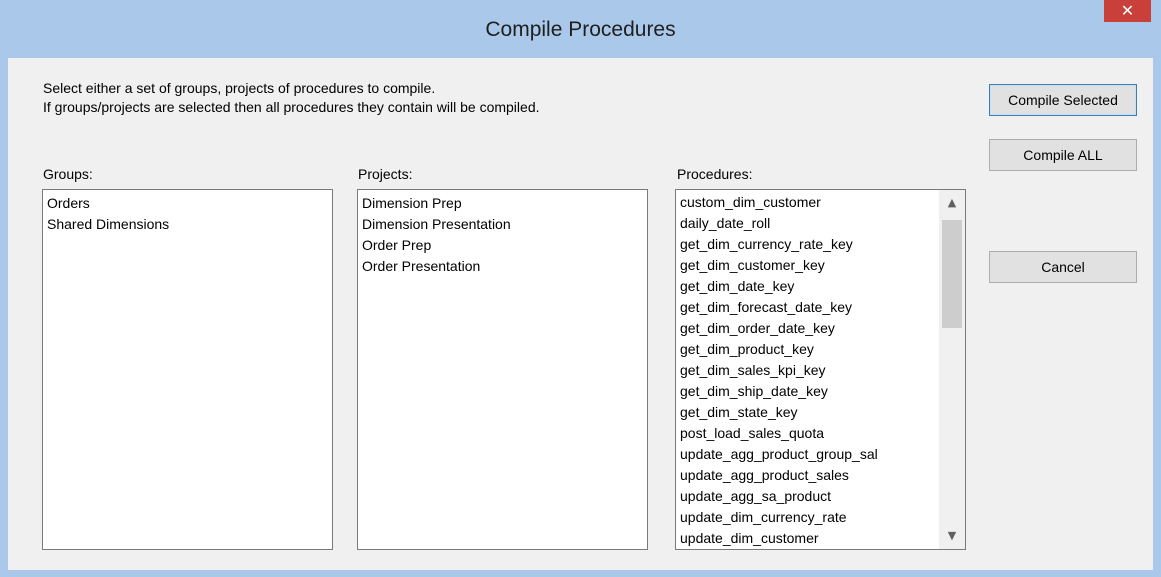  I want to click on list-item: custom_dim_customer, so click(822, 202).